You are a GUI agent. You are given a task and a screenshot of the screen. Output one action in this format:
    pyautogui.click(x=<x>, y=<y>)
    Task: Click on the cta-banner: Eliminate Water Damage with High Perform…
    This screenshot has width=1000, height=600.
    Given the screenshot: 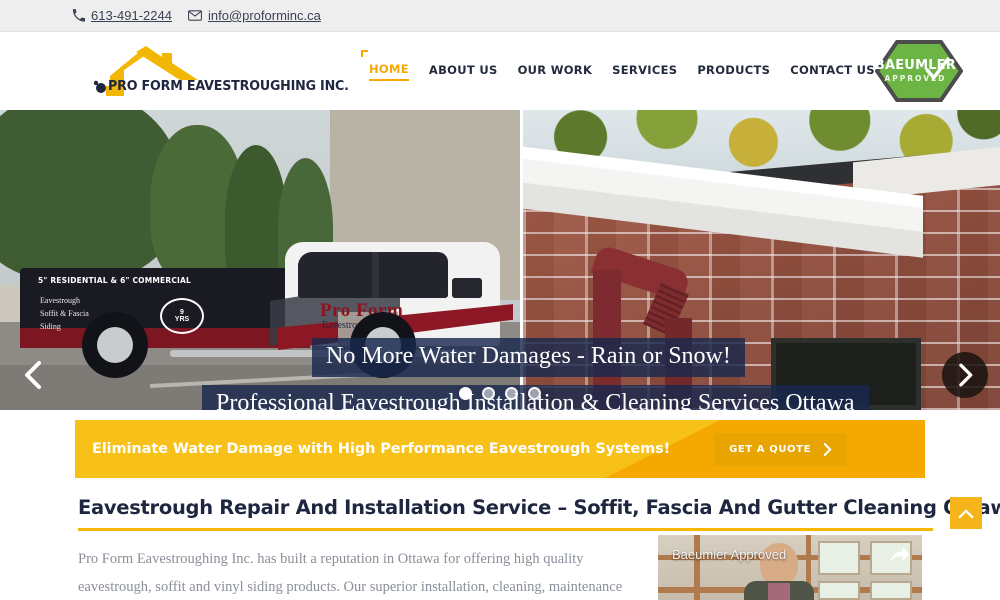 What is the action you would take?
    pyautogui.click(x=500, y=449)
    